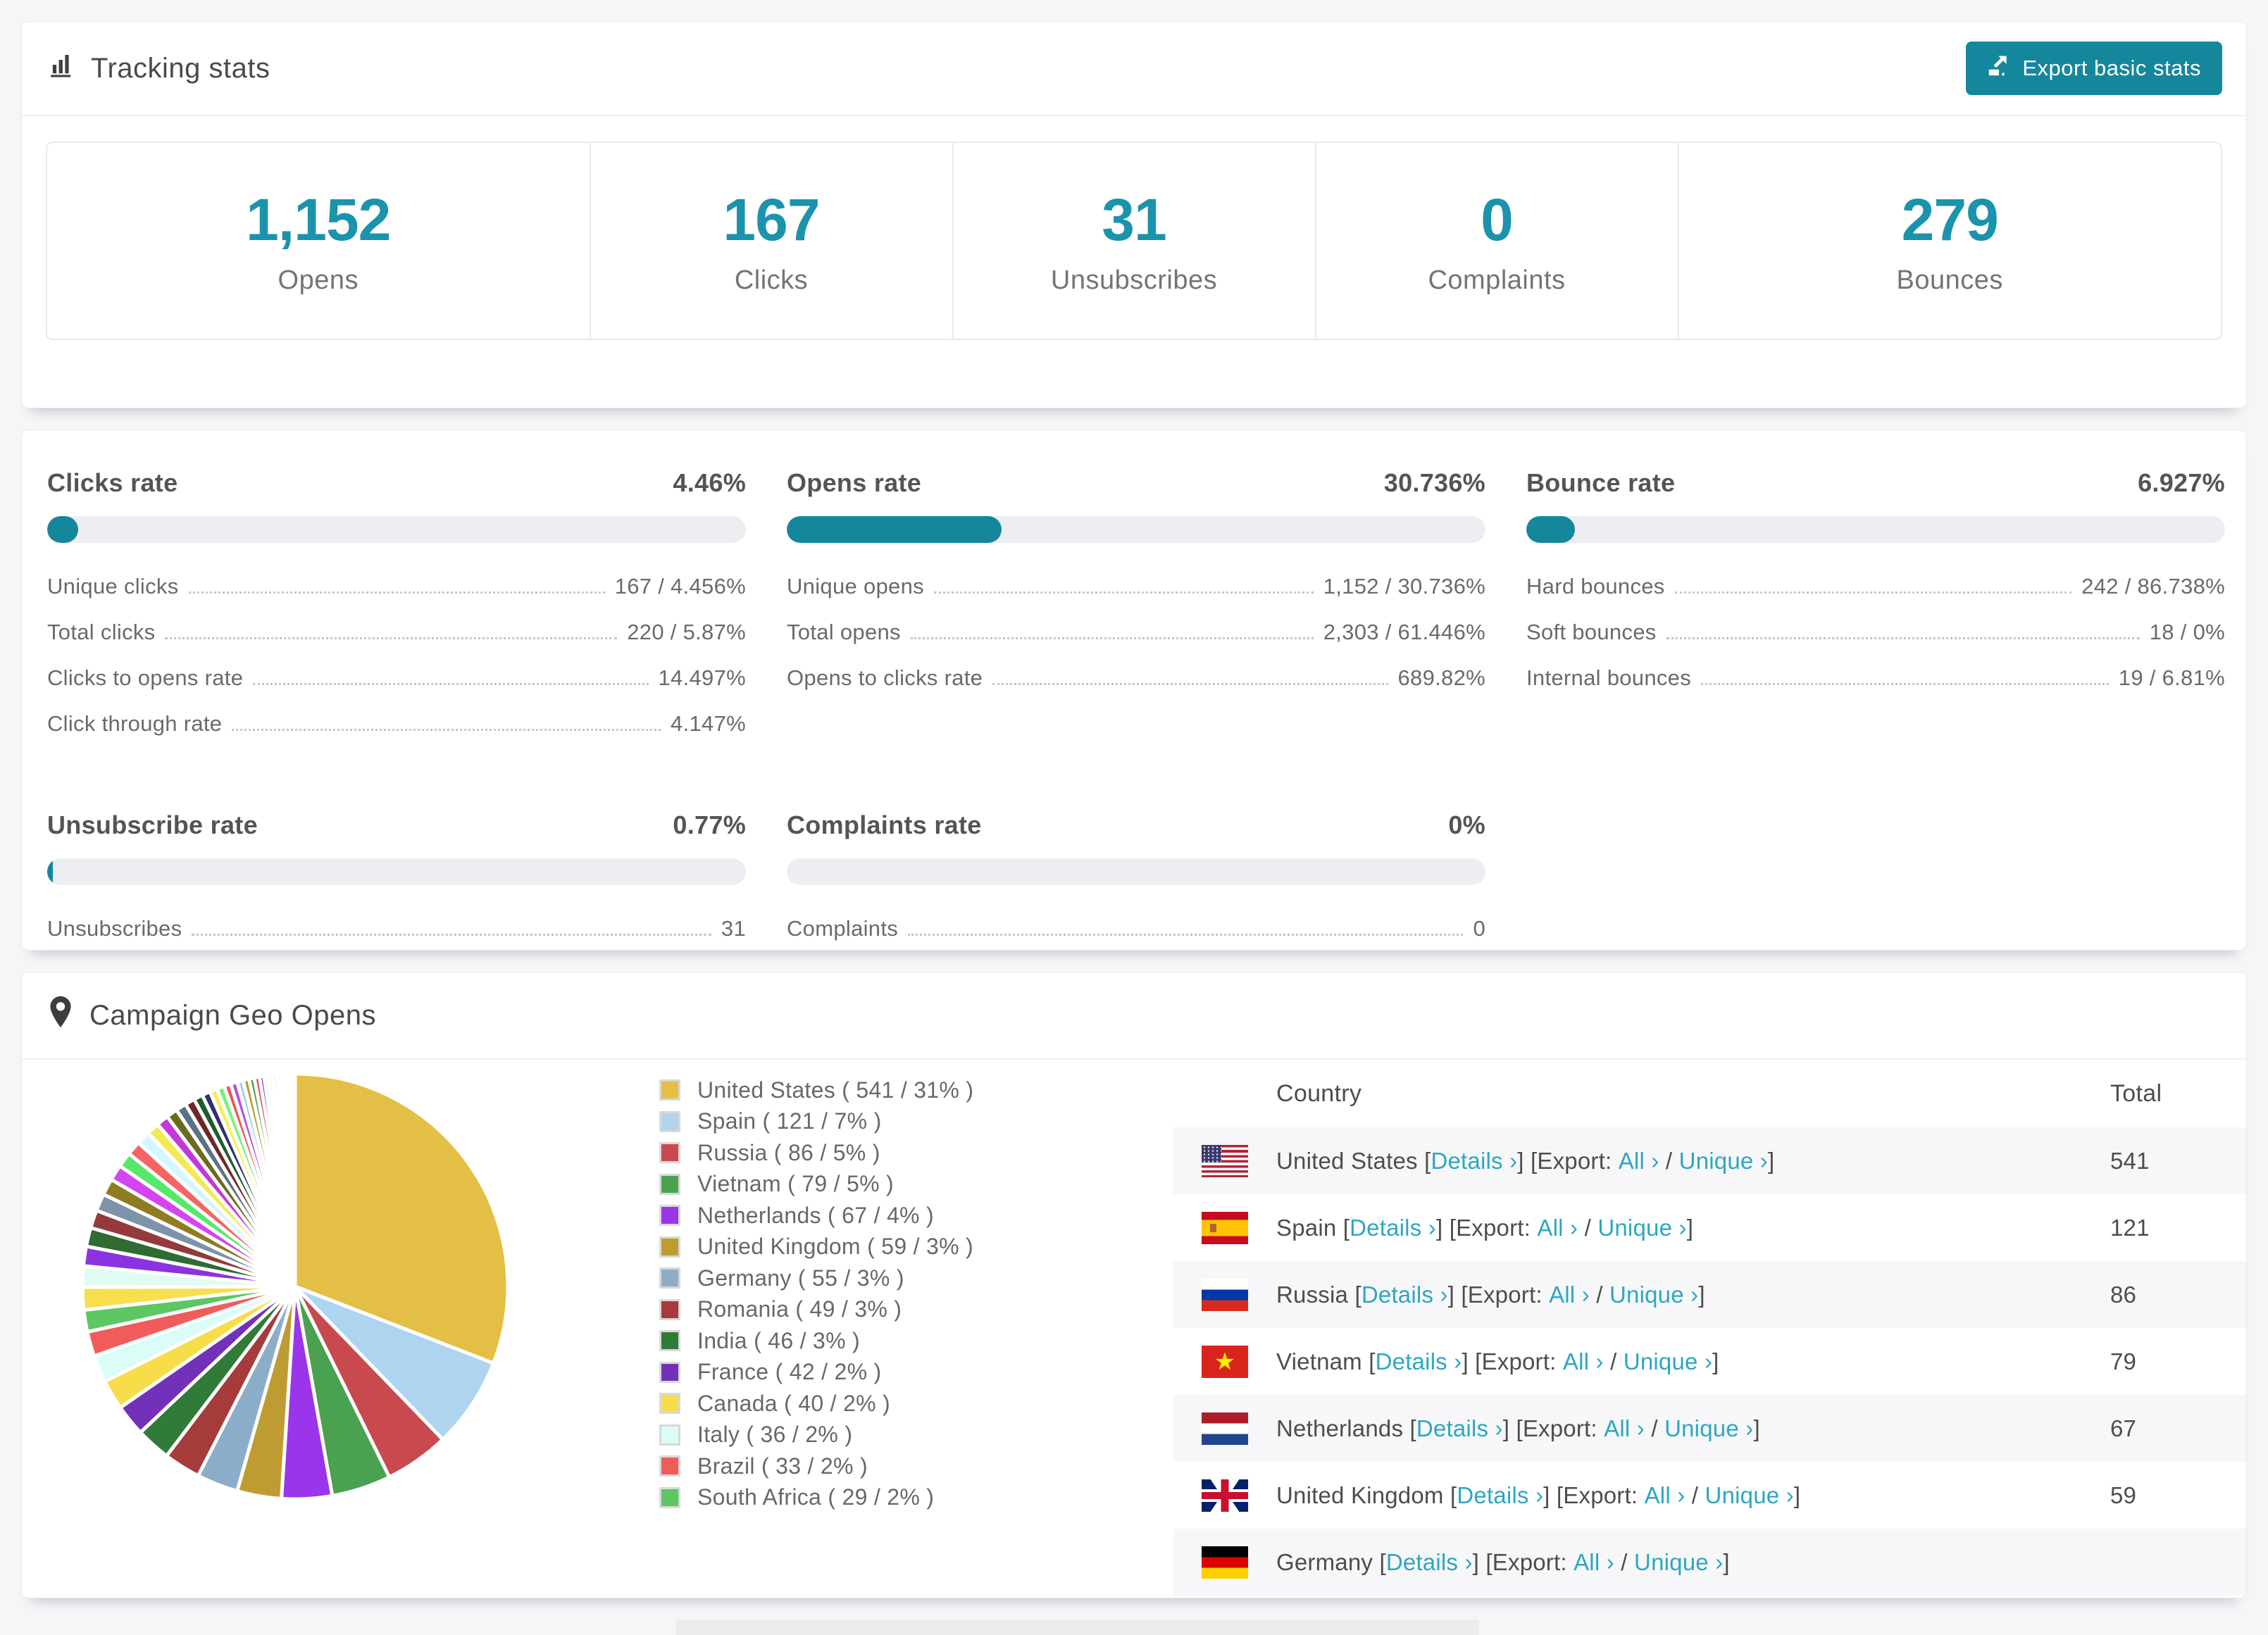 The height and width of the screenshot is (1635, 2268). Describe the element at coordinates (2130, 1227) in the screenshot. I see `total-value: 121` at that location.